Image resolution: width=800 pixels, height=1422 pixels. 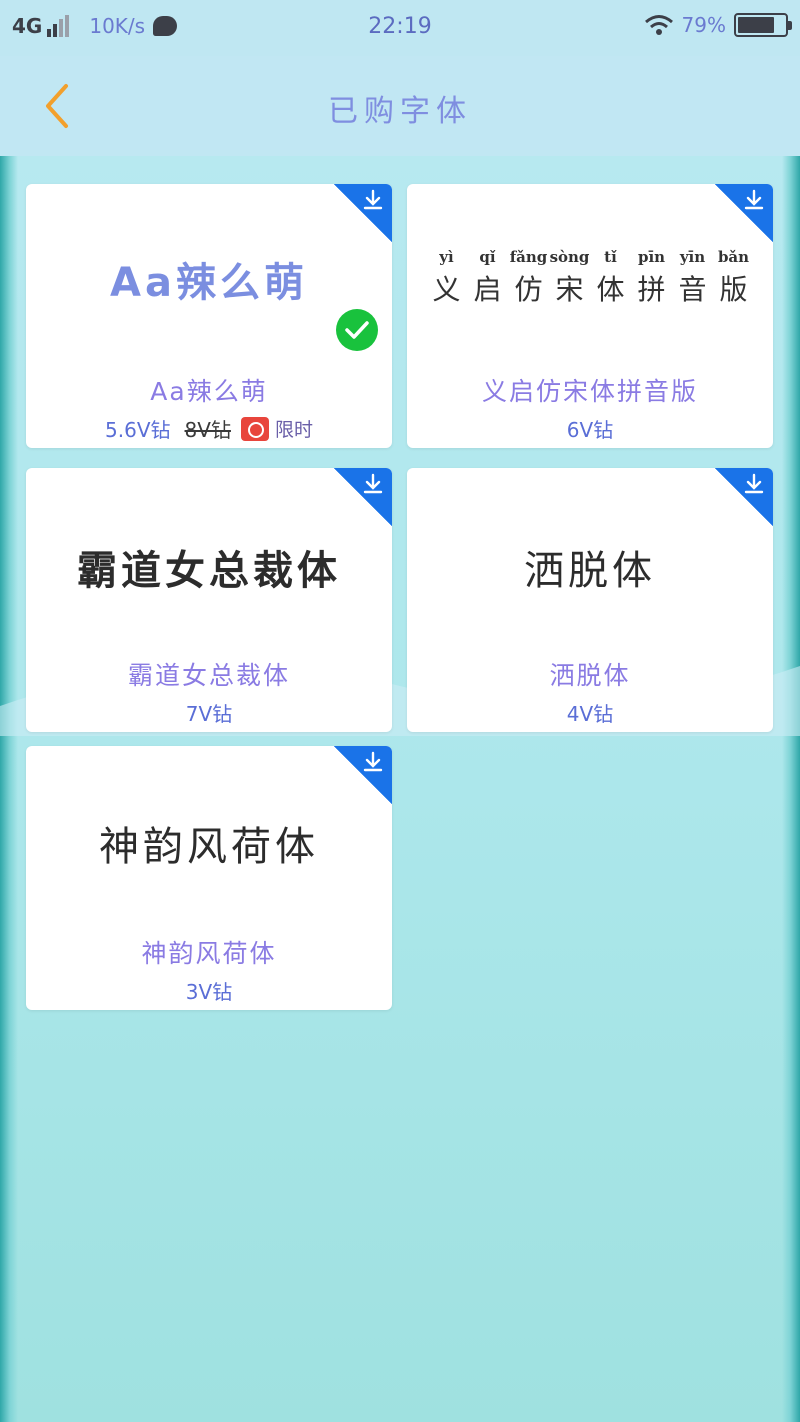 What do you see at coordinates (209, 391) in the screenshot?
I see `font-name: Aa辣么萌` at bounding box center [209, 391].